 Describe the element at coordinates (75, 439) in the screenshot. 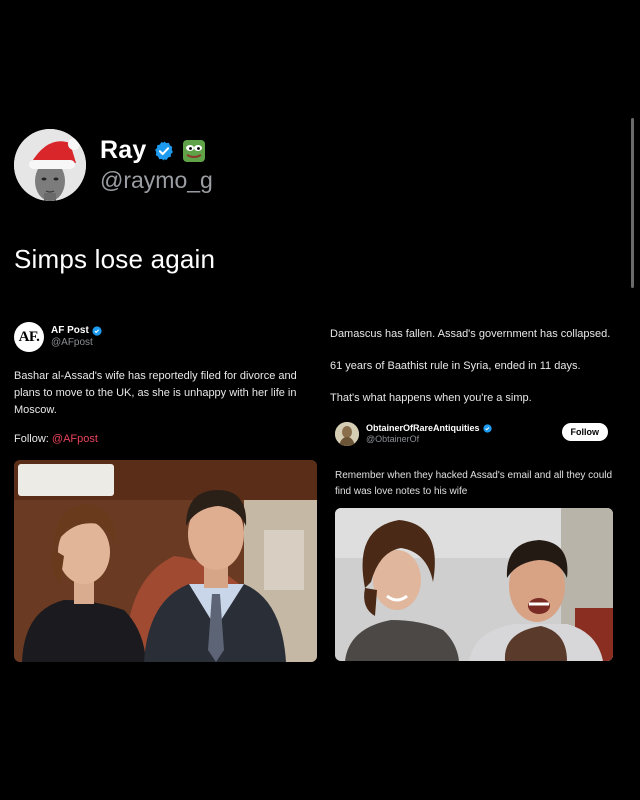

I see `follow-link: @AFpost` at that location.